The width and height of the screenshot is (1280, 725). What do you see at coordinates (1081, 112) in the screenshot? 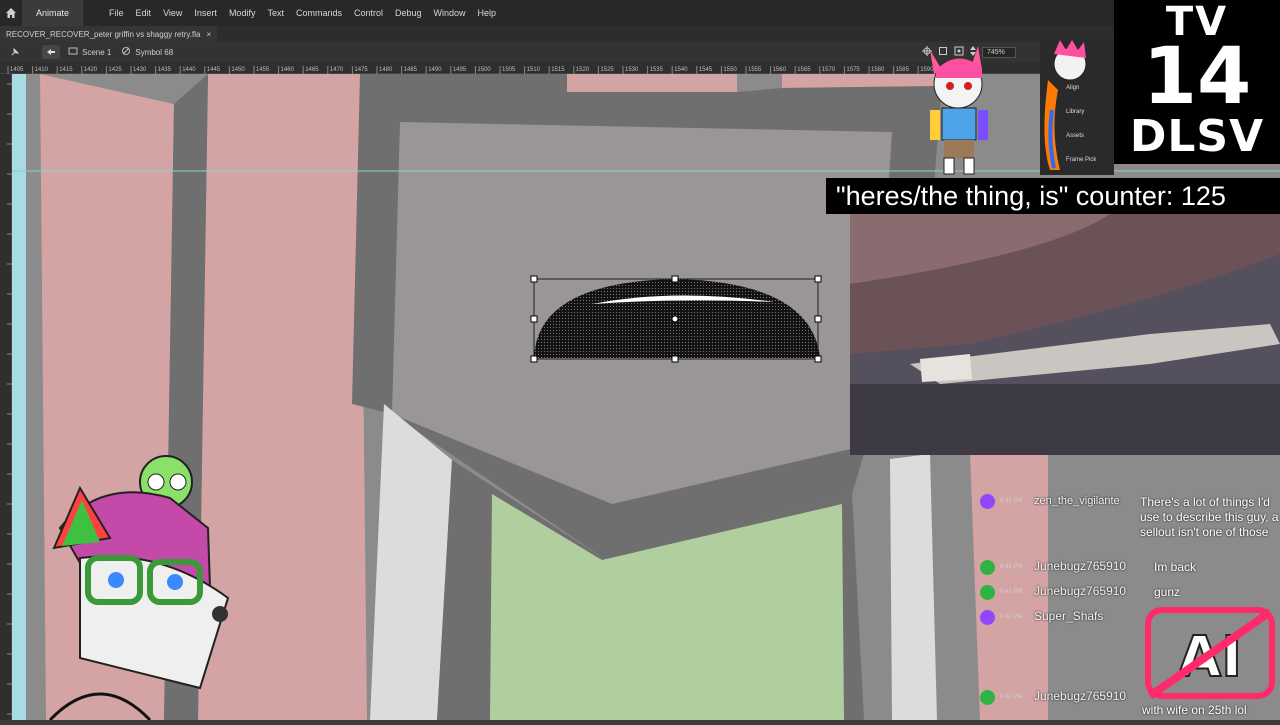
I see `panel-library: Library` at bounding box center [1081, 112].